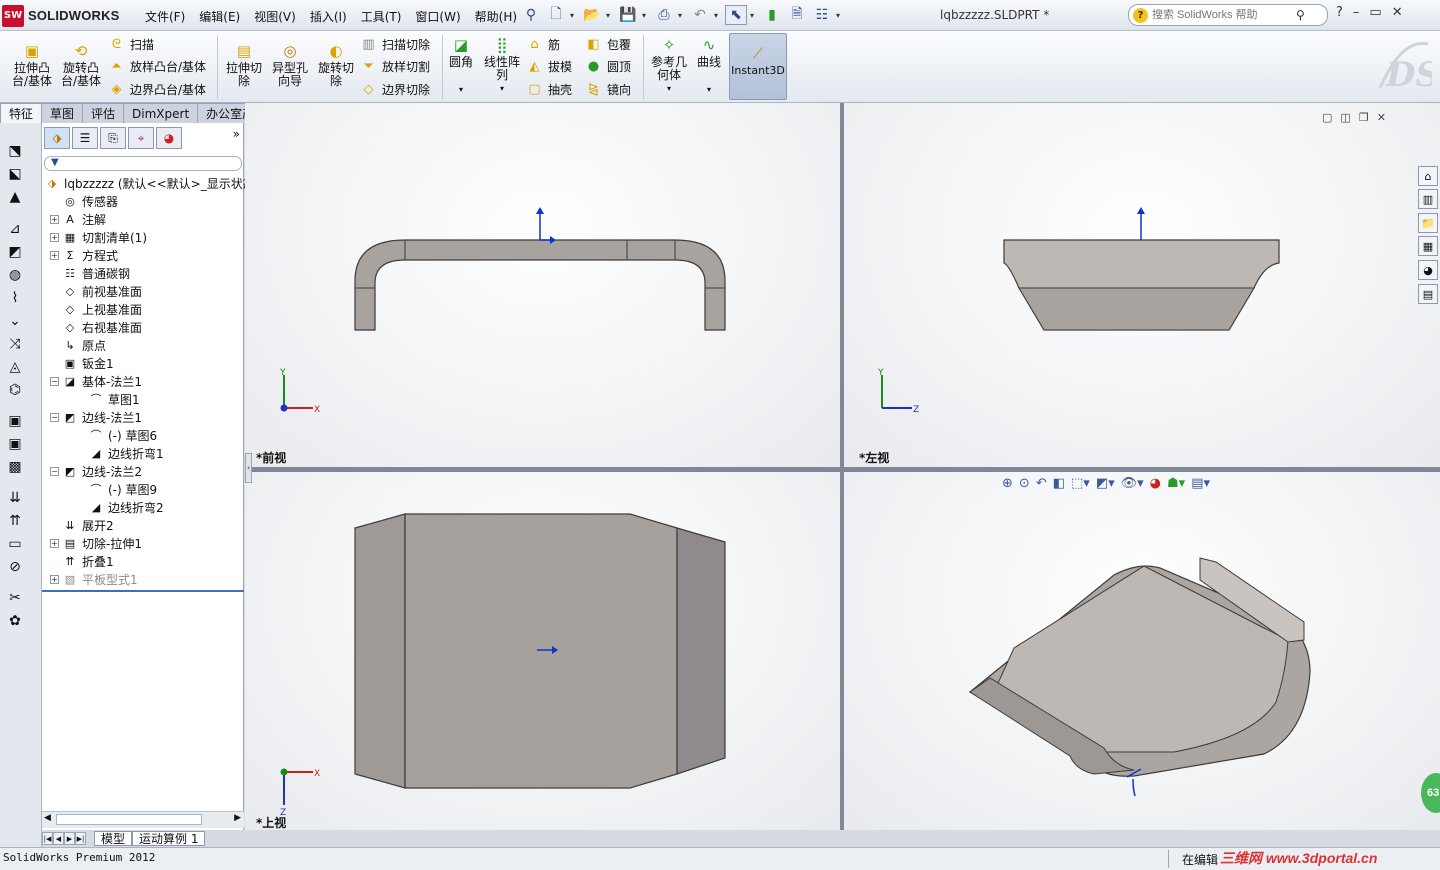 The image size is (1440, 870). What do you see at coordinates (78, 345) in the screenshot?
I see `tree-item: ↳ 原点` at bounding box center [78, 345].